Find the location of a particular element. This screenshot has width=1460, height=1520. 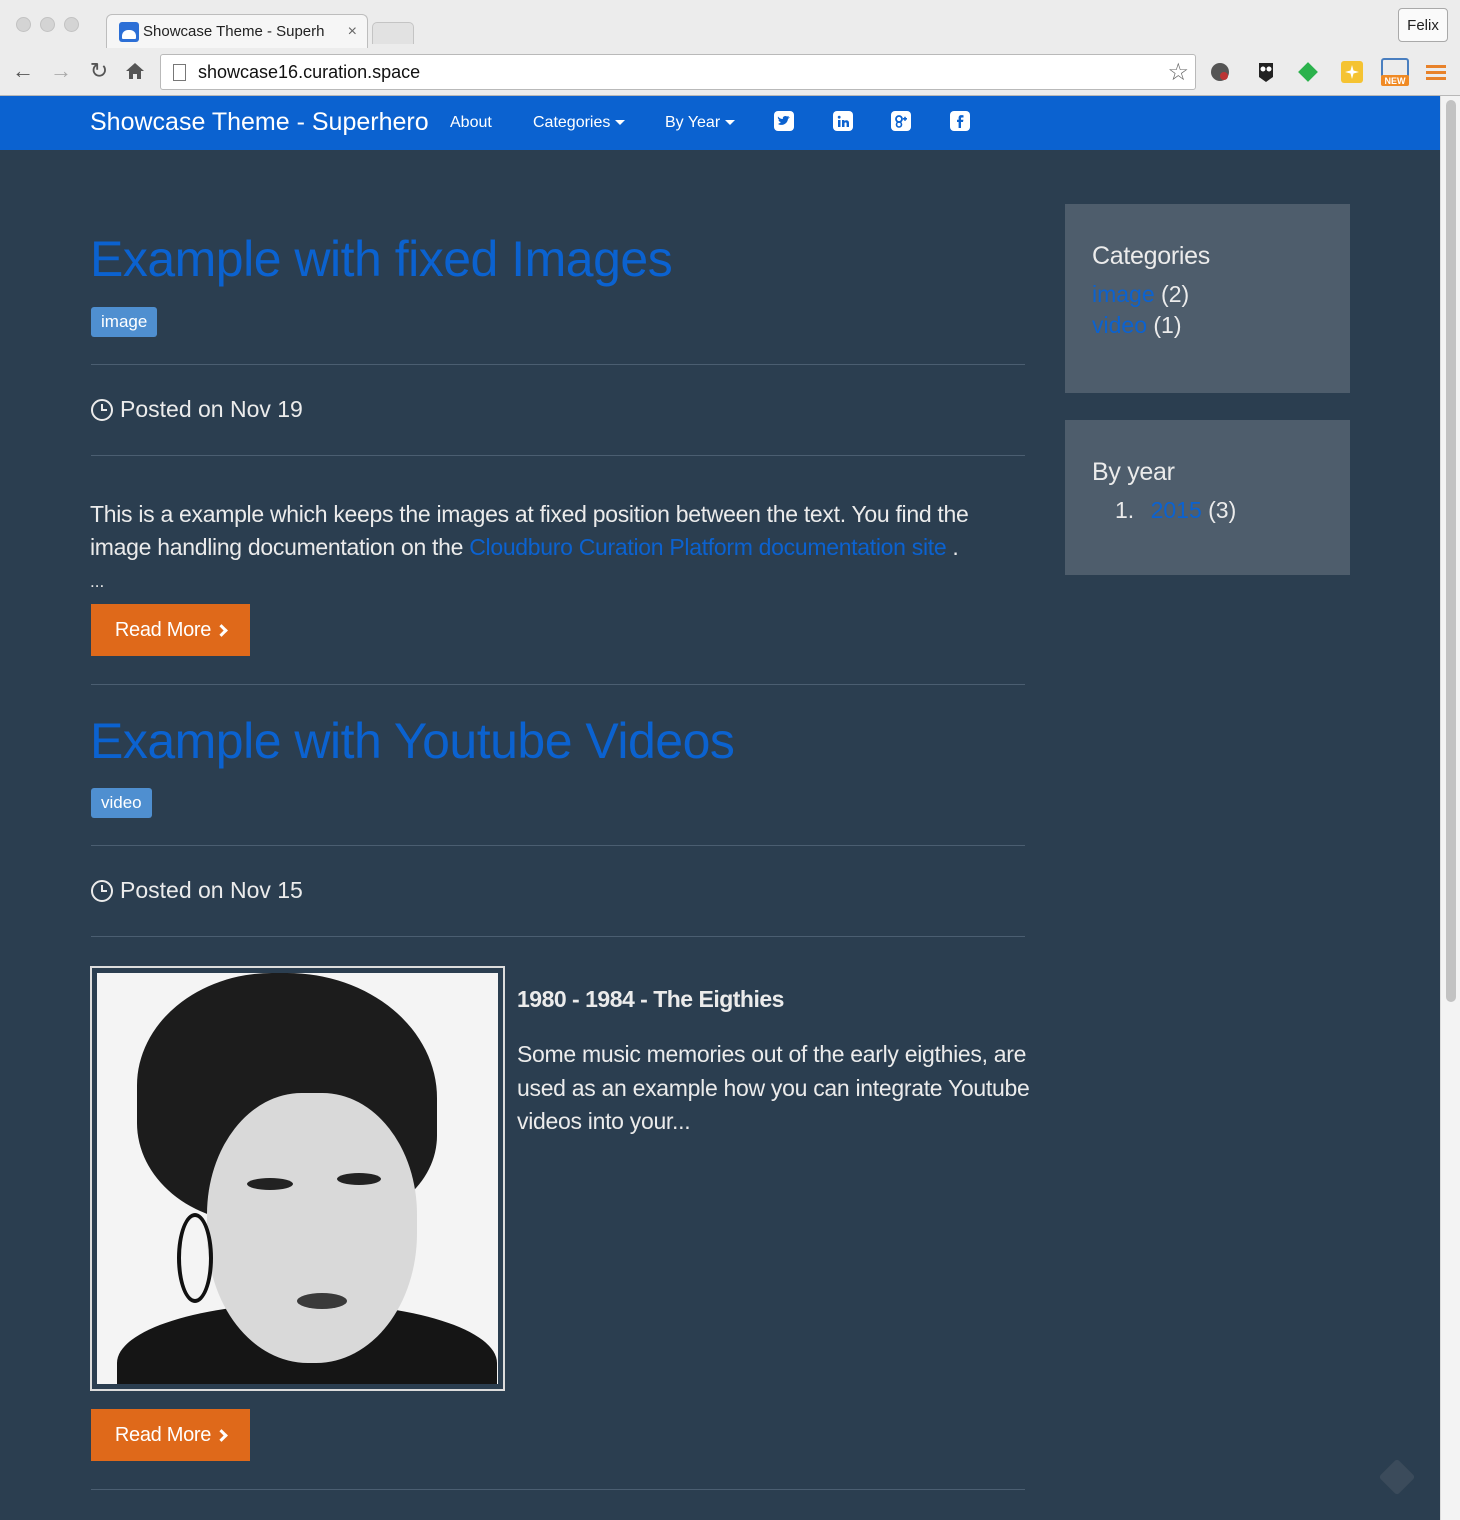

new-extension-icon: NEW is located at coordinates (1395, 72).